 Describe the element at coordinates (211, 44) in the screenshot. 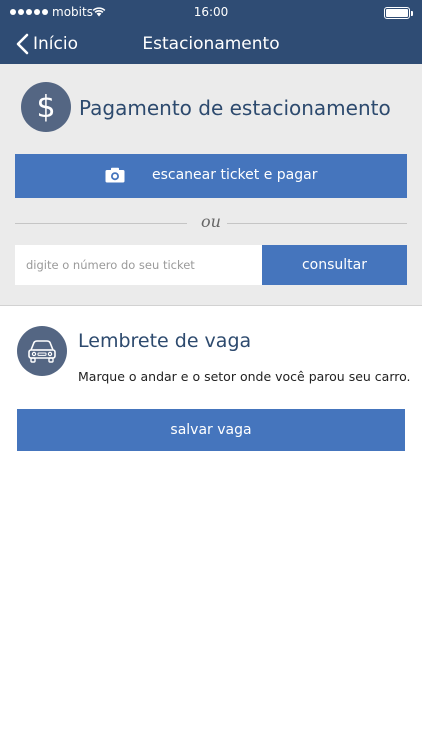

I see `page-title: Estacionamento` at that location.